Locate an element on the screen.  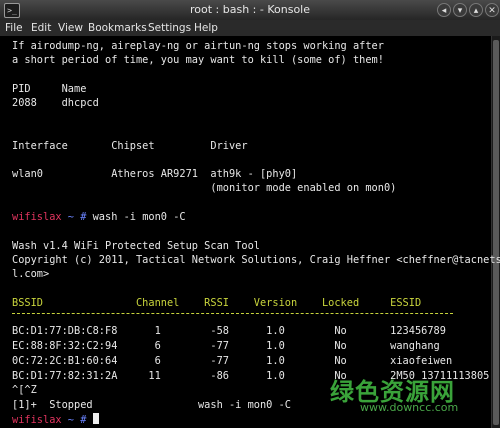
active-prompt: wifislax ~ # is located at coordinates (55, 419).